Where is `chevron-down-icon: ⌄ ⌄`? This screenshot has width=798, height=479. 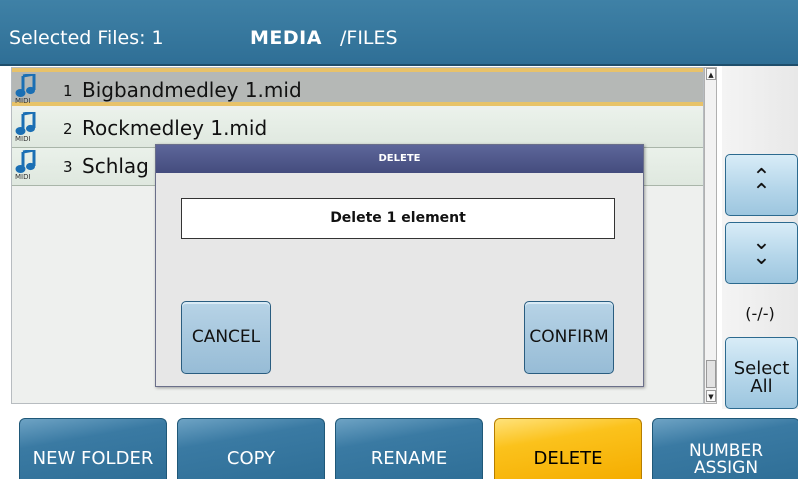 chevron-down-icon: ⌄ ⌄ is located at coordinates (761, 250).